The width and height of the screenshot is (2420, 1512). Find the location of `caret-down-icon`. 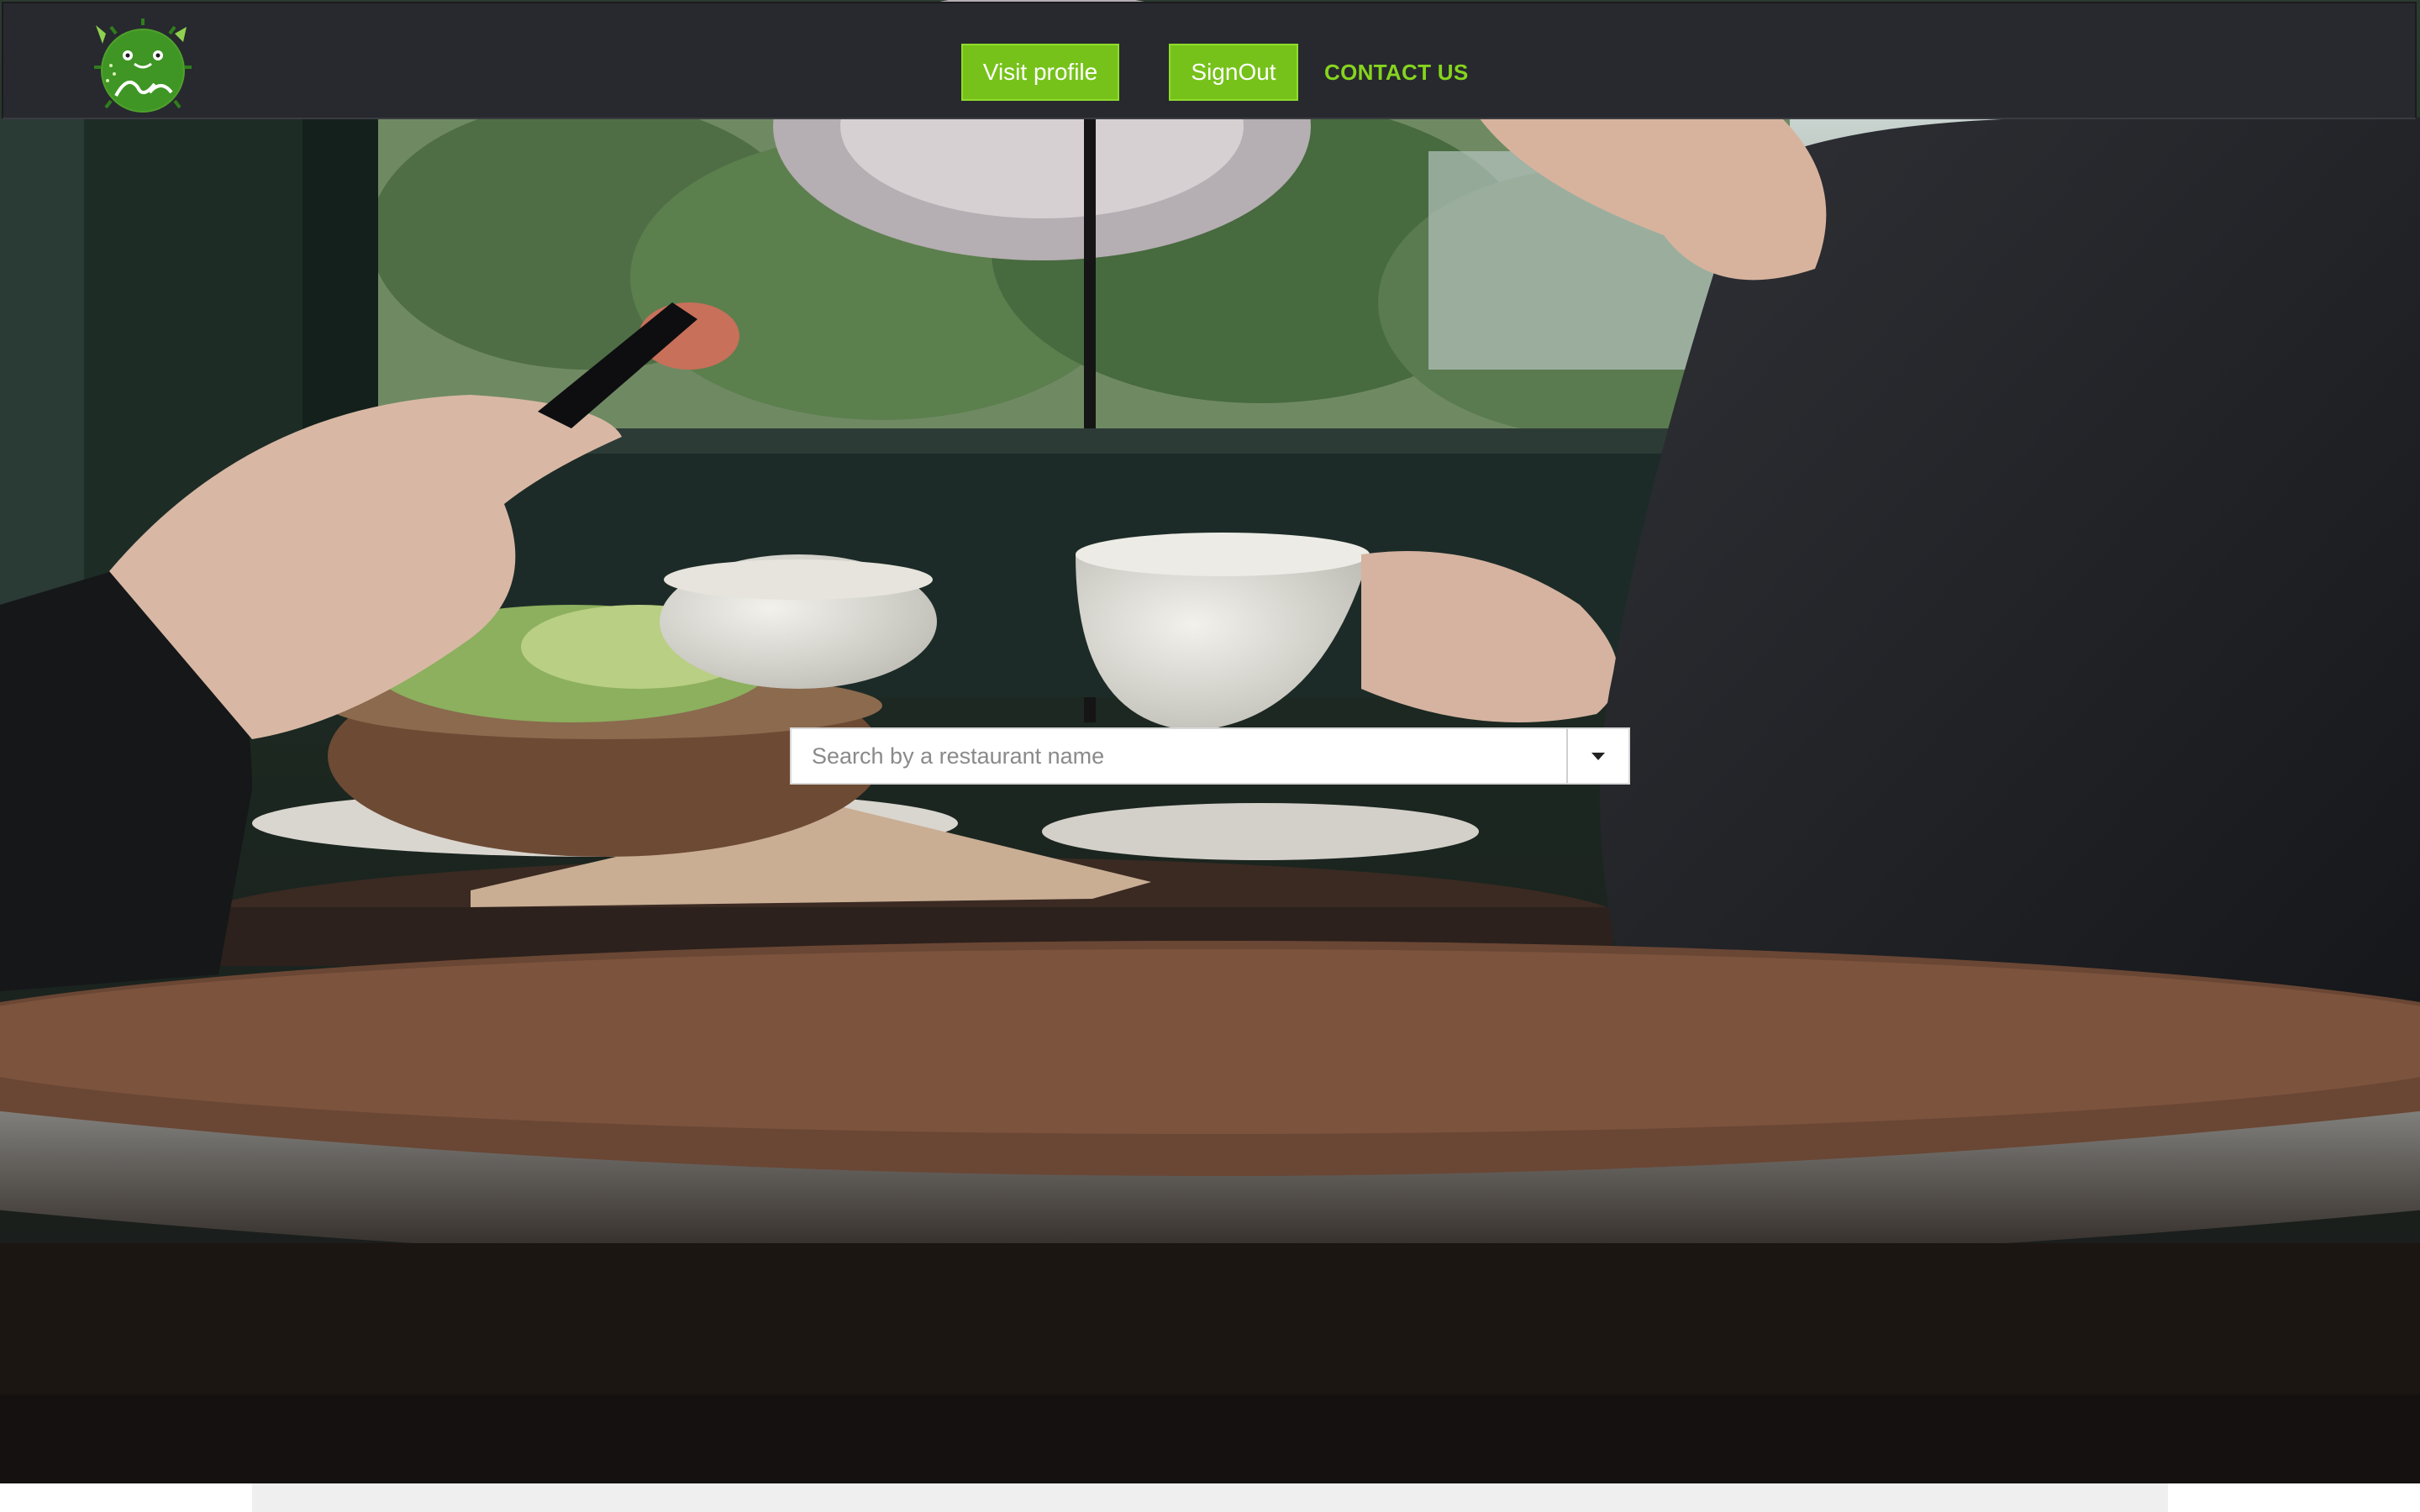

caret-down-icon is located at coordinates (1598, 756).